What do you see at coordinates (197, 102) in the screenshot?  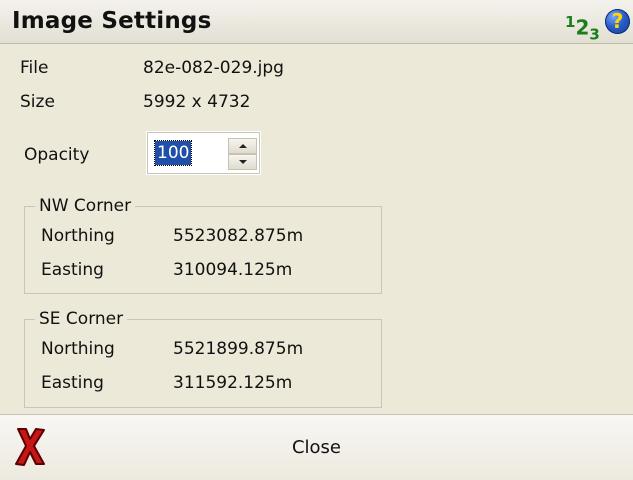 I see `size-value: 5992 x 4732` at bounding box center [197, 102].